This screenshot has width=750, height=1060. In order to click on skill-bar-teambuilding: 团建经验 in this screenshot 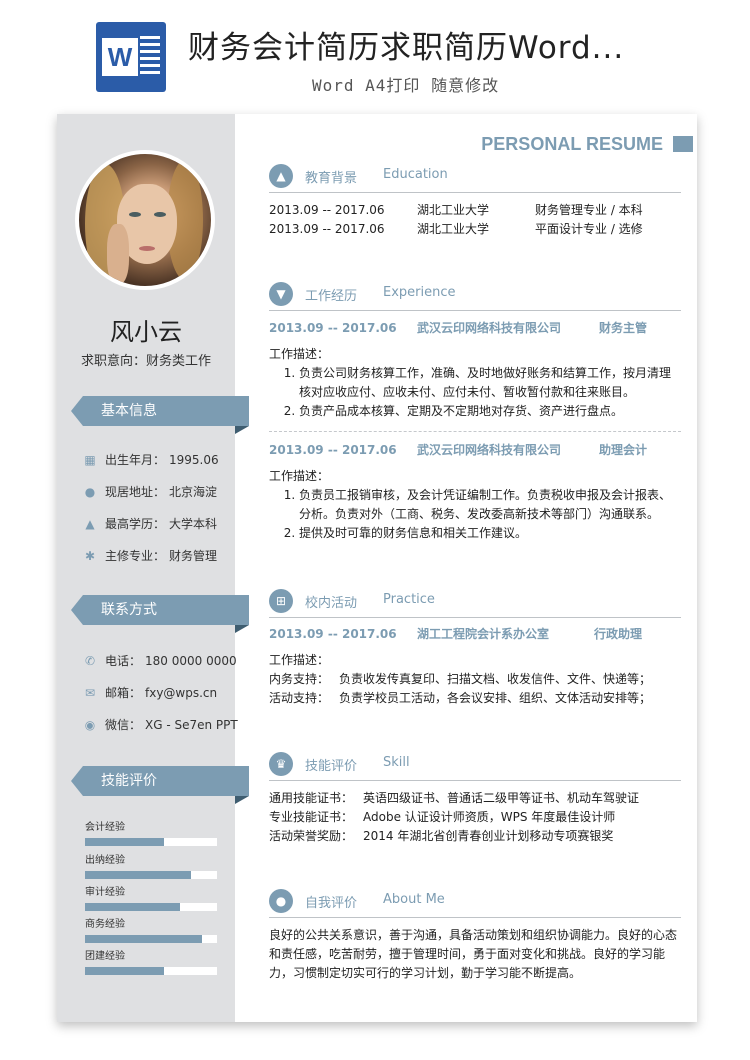, I will do `click(151, 962)`.